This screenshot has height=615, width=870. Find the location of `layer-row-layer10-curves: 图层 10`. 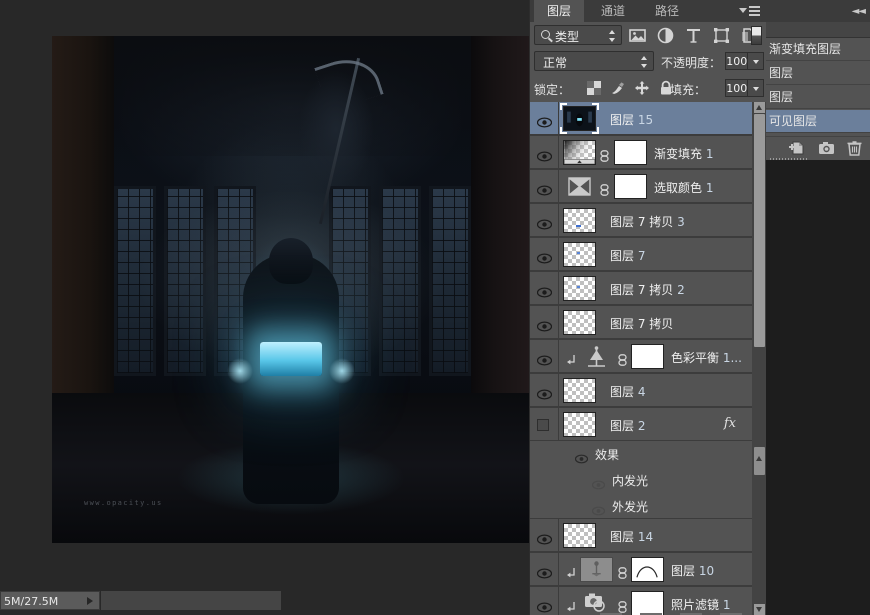

layer-row-layer10-curves: 图层 10 is located at coordinates (641, 569).